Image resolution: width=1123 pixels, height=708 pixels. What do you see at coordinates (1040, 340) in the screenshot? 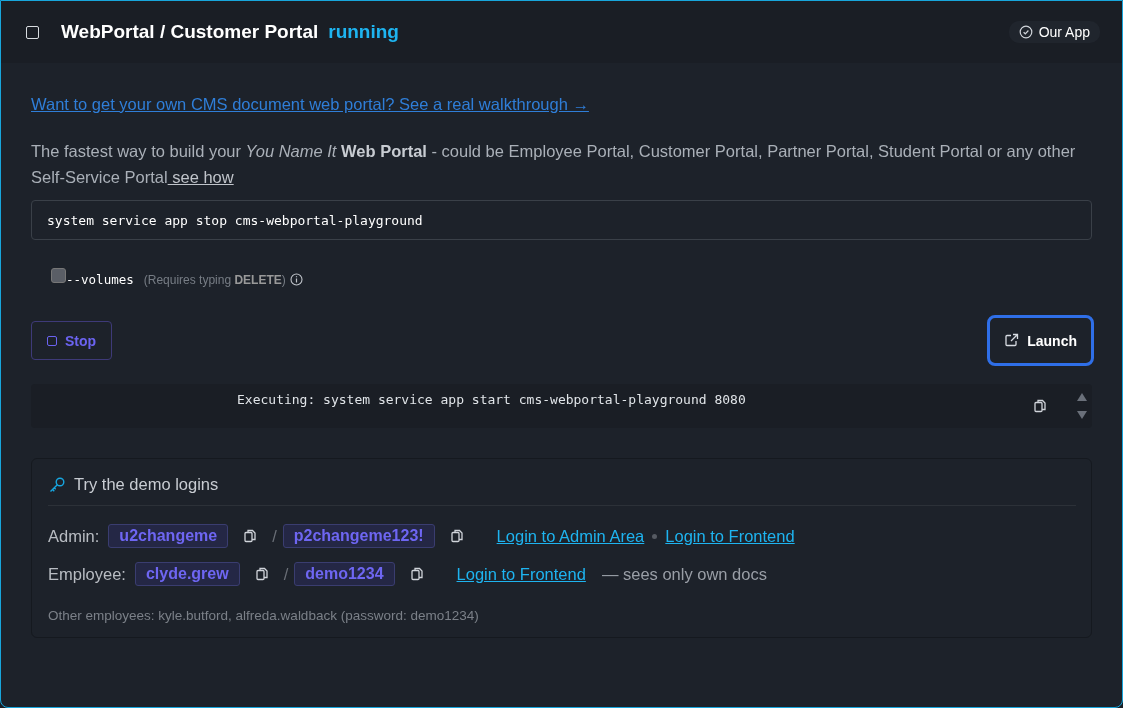
I see `launch-button: Launch` at bounding box center [1040, 340].